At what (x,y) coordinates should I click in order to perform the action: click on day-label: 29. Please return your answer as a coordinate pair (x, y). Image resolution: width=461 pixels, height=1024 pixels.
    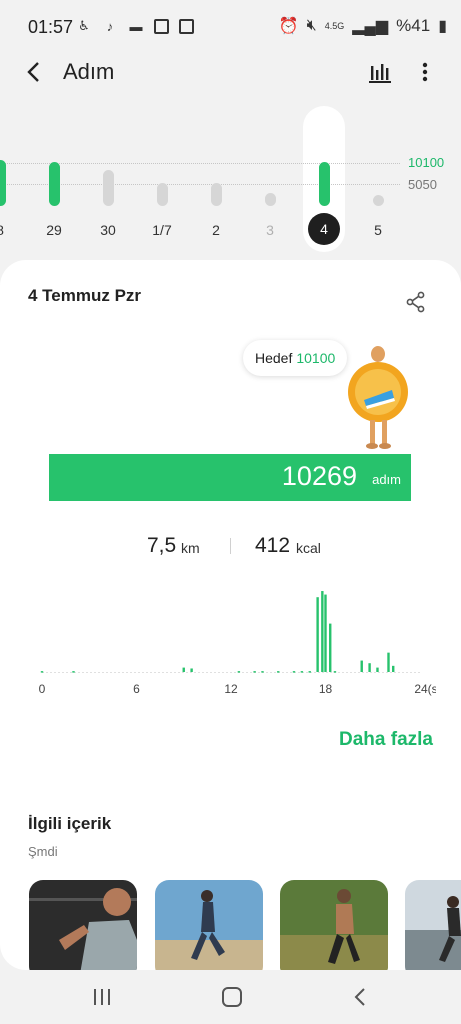
    Looking at the image, I should click on (54, 230).